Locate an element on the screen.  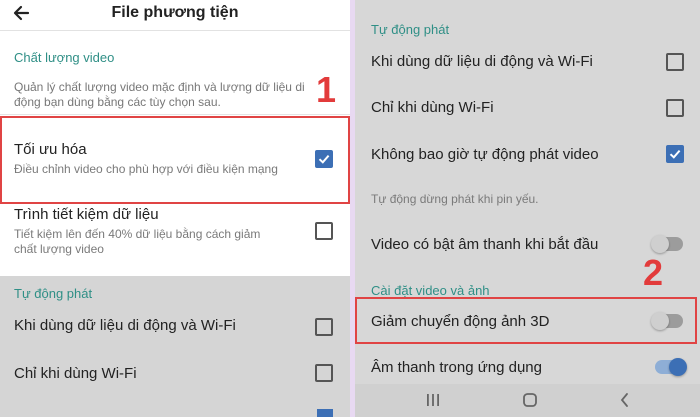
sound-on-start-toggle is located at coordinates (667, 244).